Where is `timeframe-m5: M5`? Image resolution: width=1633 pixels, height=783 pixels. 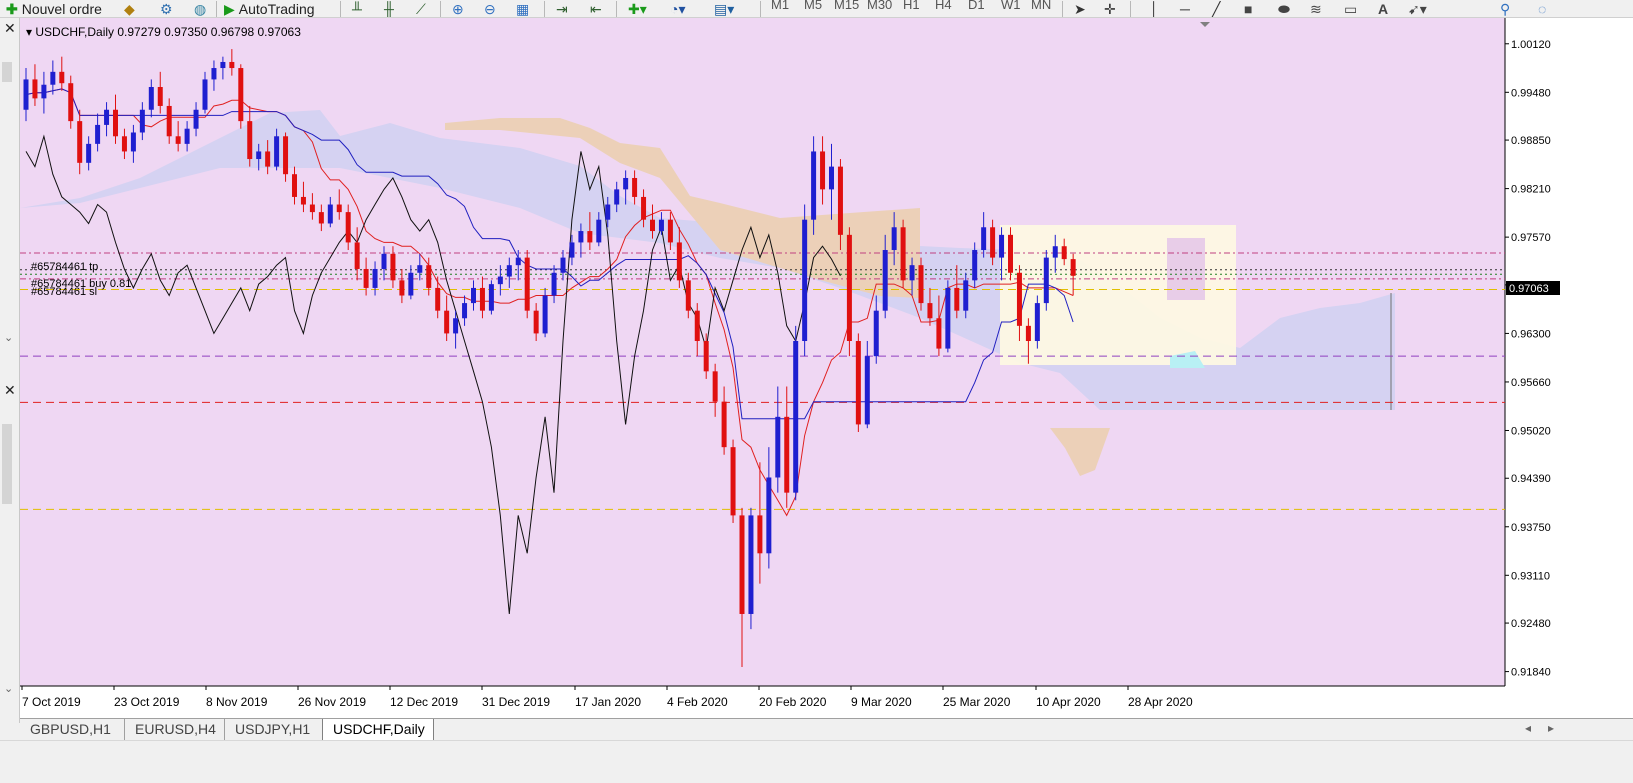
timeframe-m5: M5 is located at coordinates (813, 6).